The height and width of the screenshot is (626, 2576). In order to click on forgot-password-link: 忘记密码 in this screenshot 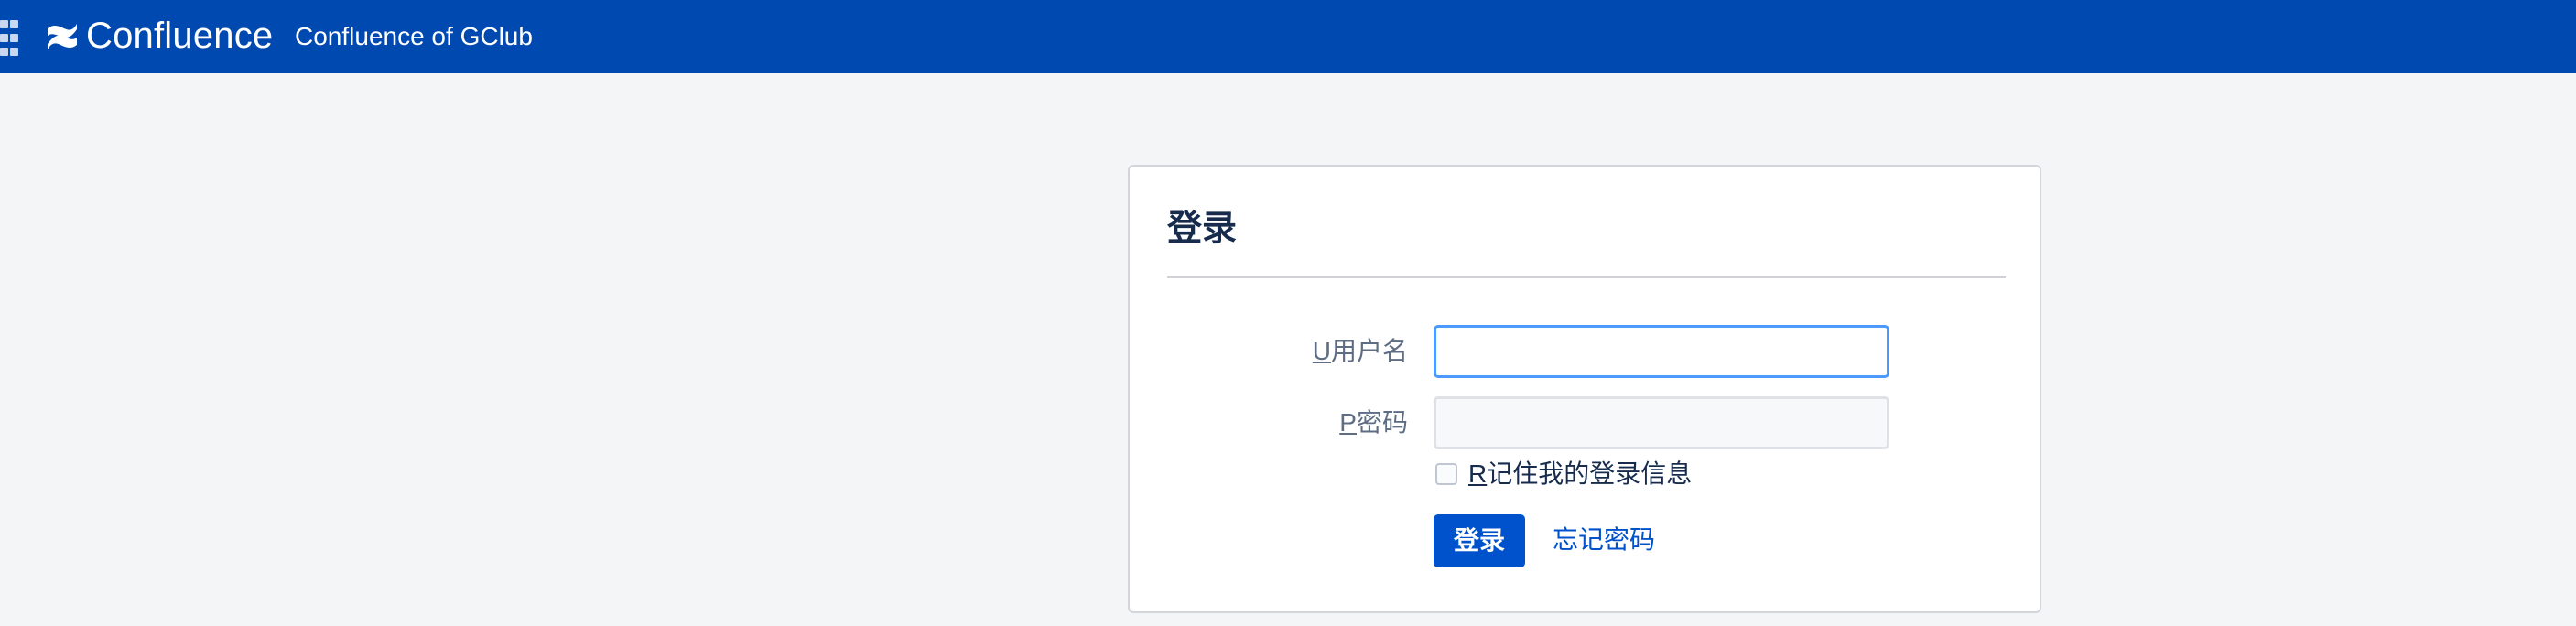, I will do `click(1604, 540)`.